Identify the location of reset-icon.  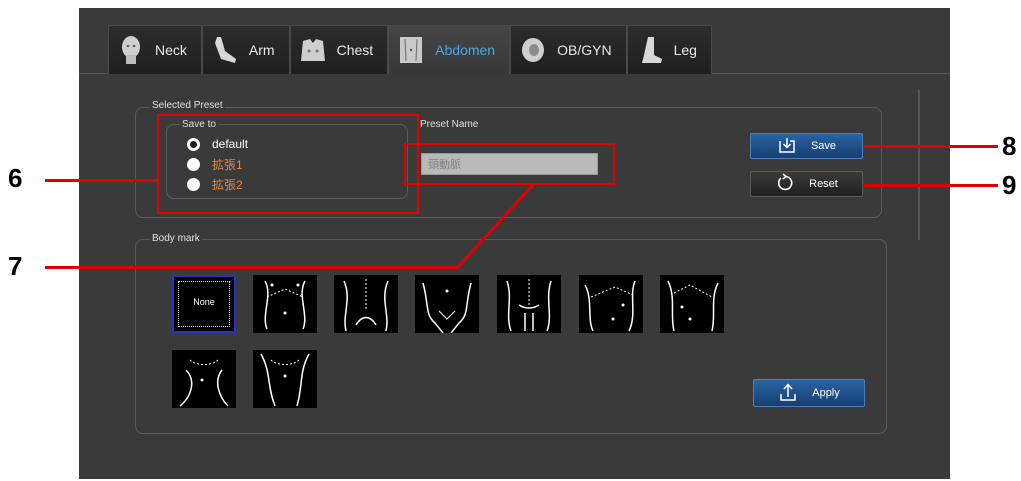
(785, 184).